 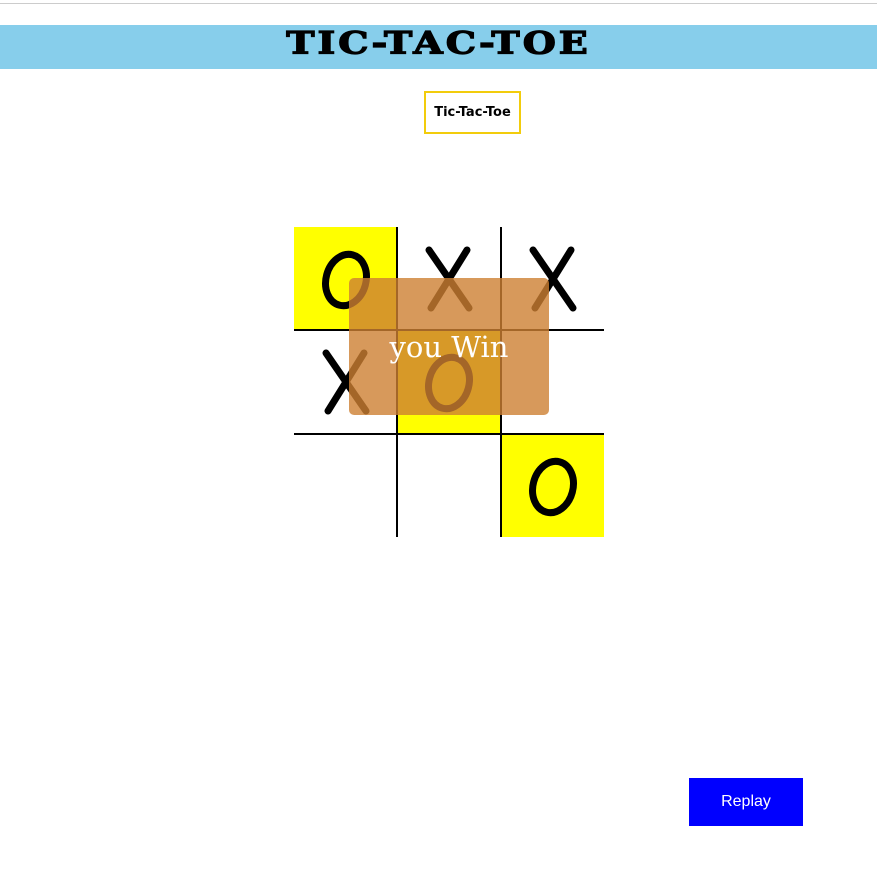 I want to click on page-title: Tic-Tac-Toe, so click(x=438, y=42).